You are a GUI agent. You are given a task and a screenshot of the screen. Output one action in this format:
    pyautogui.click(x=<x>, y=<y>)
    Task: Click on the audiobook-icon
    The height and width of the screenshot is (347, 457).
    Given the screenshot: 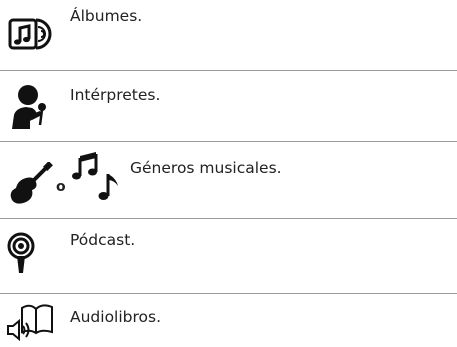 What is the action you would take?
    pyautogui.click(x=30, y=323)
    